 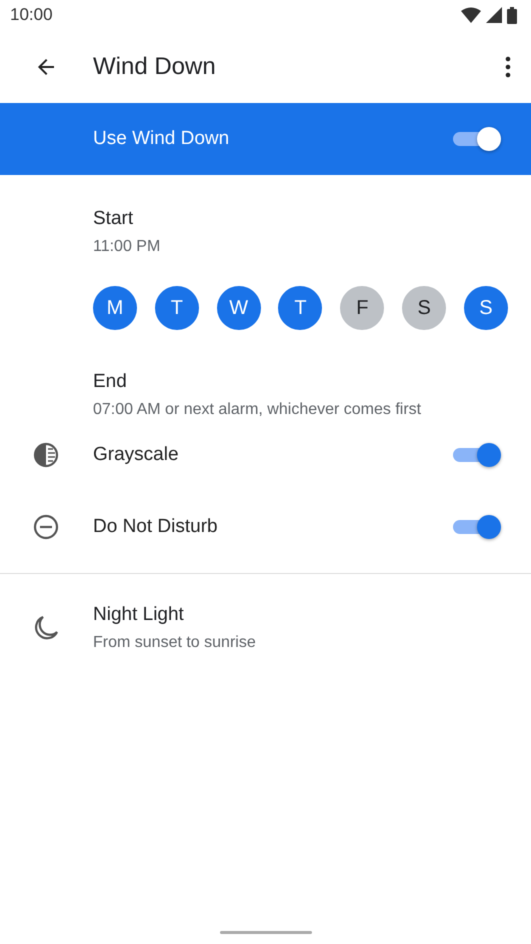 What do you see at coordinates (127, 247) in the screenshot?
I see `setting-value: 11:00 PM` at bounding box center [127, 247].